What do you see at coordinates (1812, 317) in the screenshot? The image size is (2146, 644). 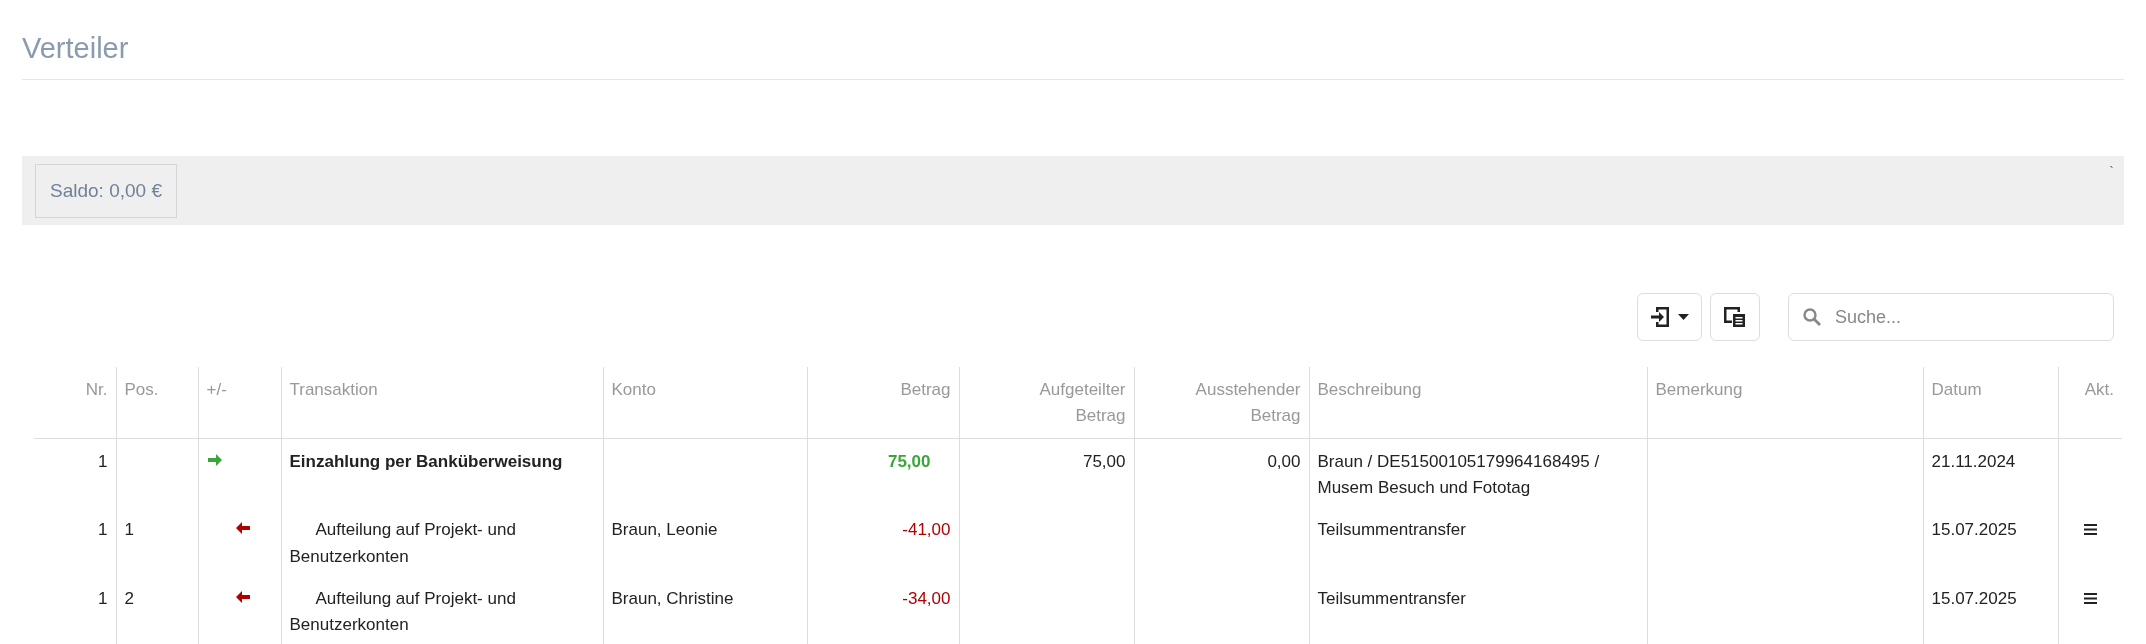 I see `search-icon` at bounding box center [1812, 317].